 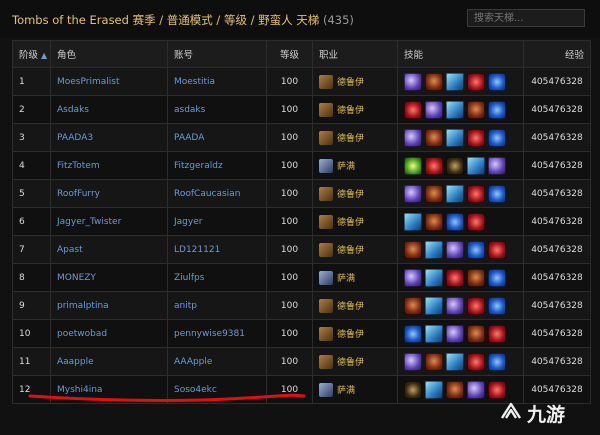 I want to click on char-link: poetwobad, so click(x=82, y=334).